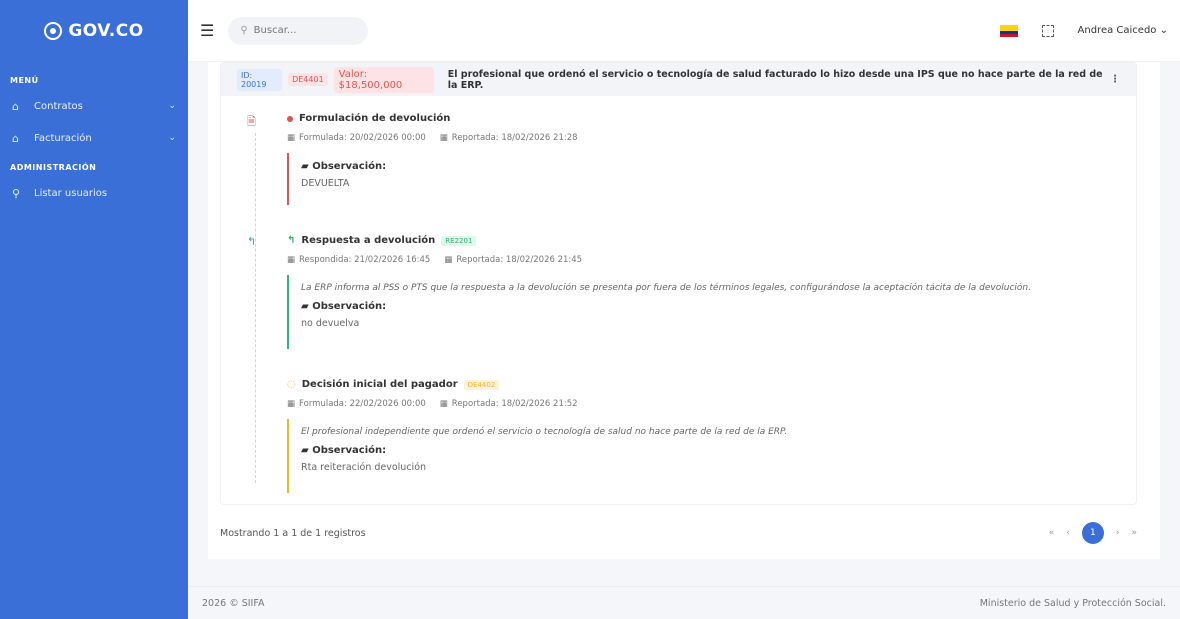 This screenshot has width=1180, height=619. Describe the element at coordinates (291, 384) in the screenshot. I see `spinner-icon: ◌` at that location.